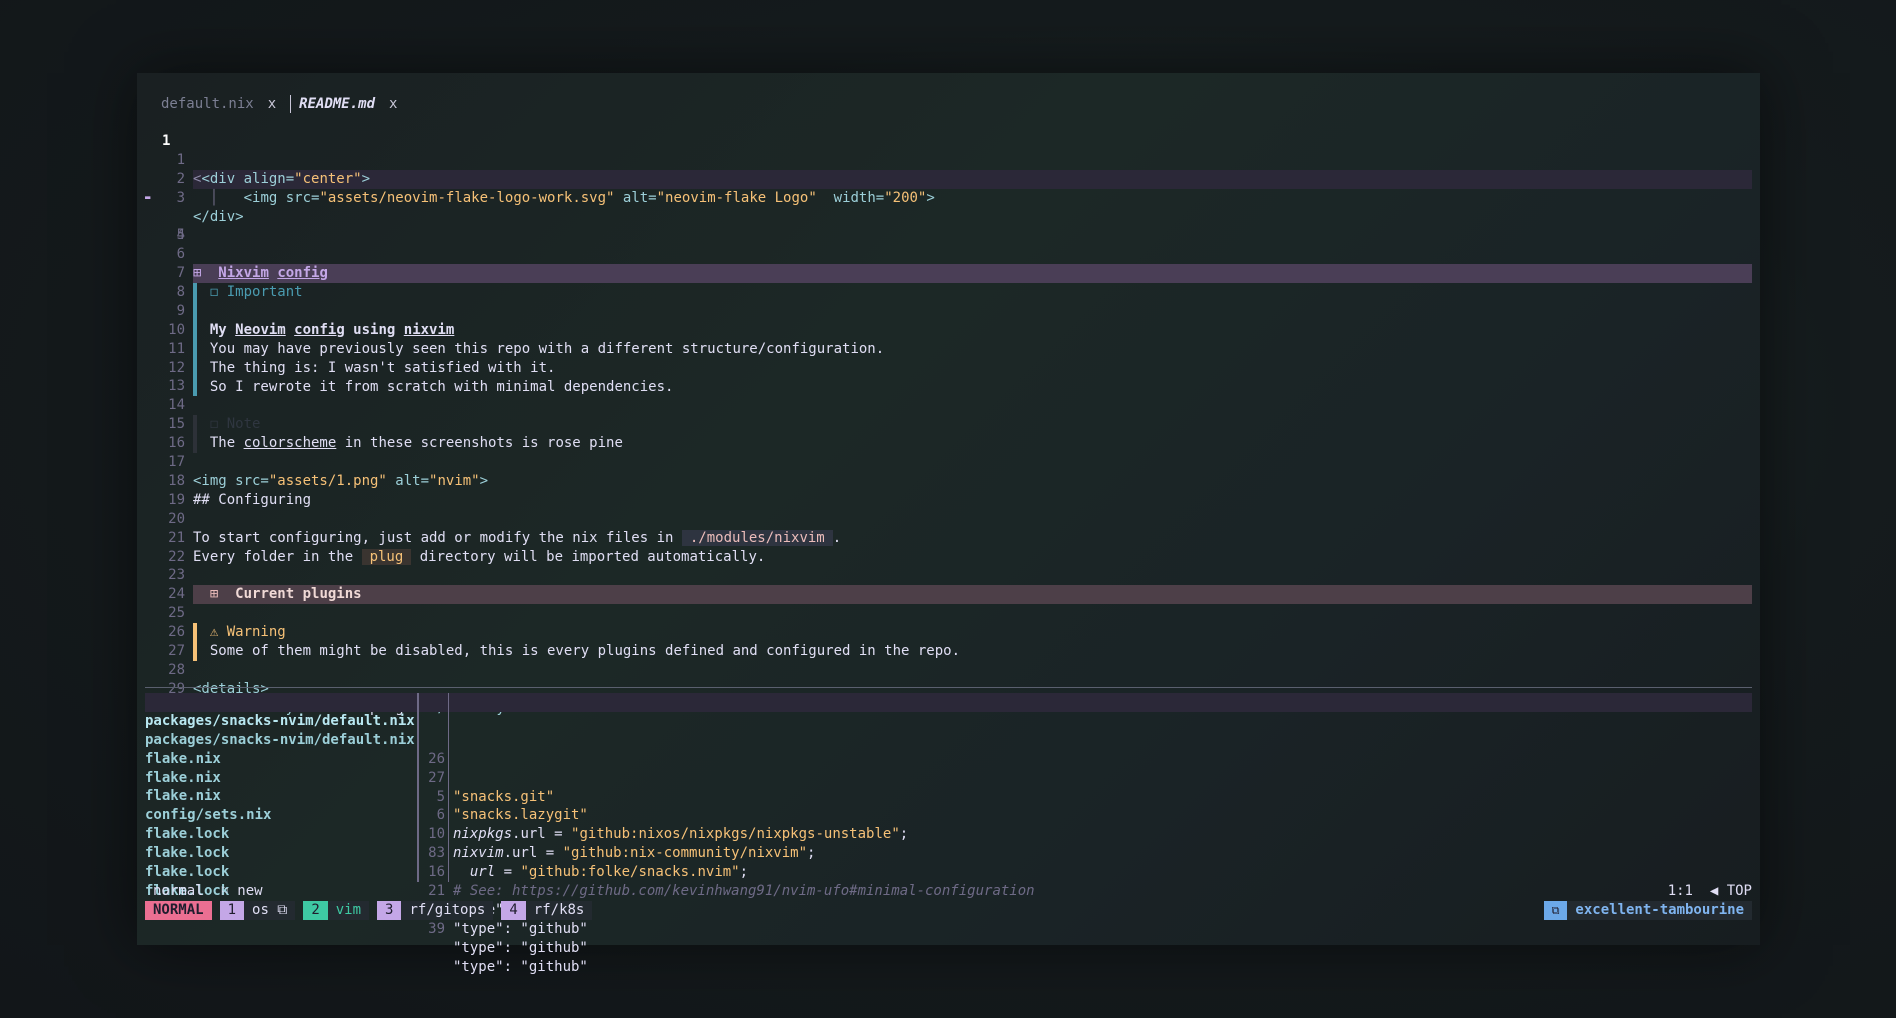 This screenshot has width=1896, height=1018. I want to click on cursor-position: 1:1 ◀ TOP, so click(1709, 891).